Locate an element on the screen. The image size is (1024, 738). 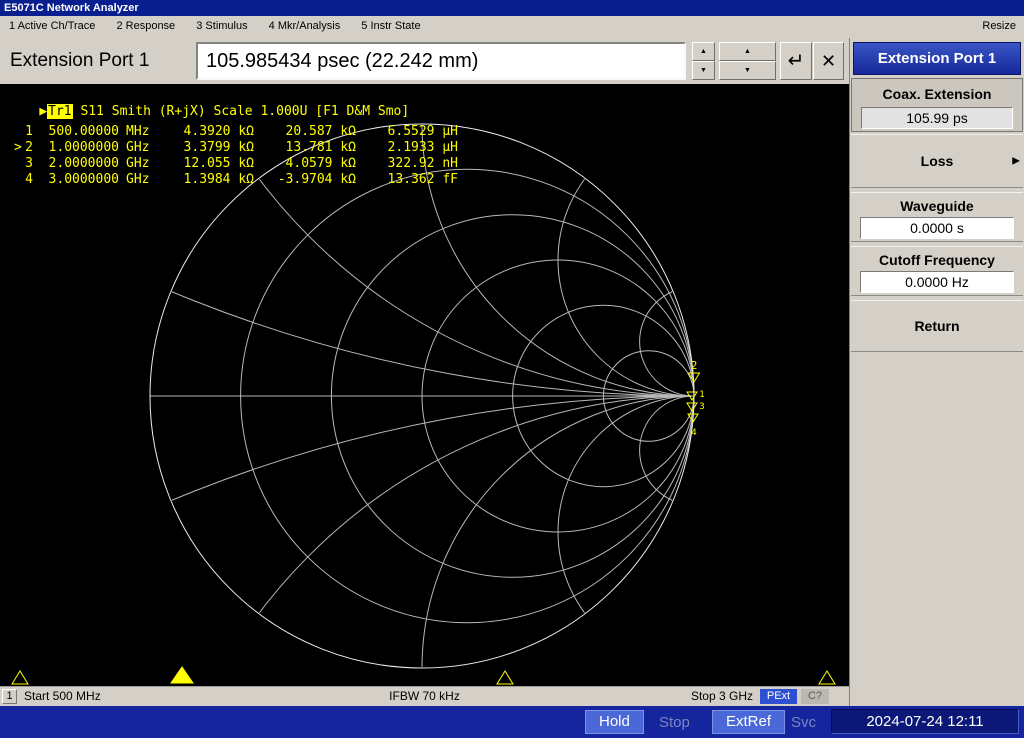
stimulus-marker-2-active is located at coordinates (182, 675).